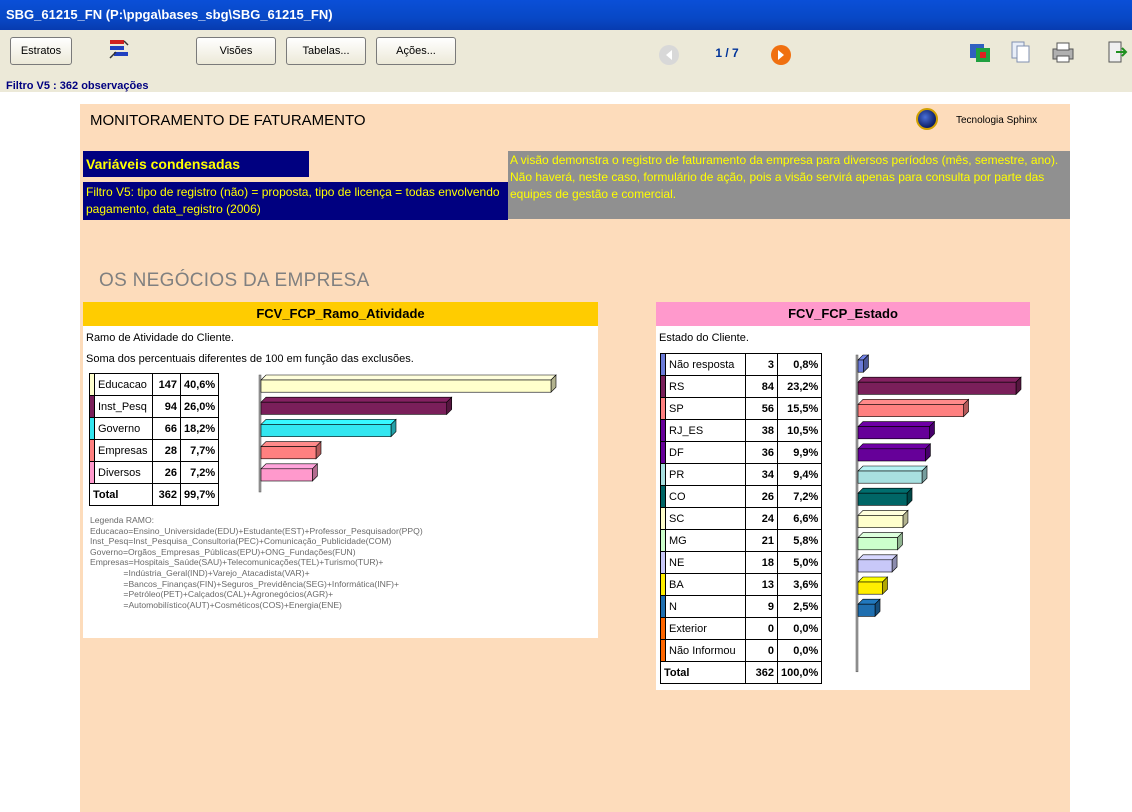  Describe the element at coordinates (199, 494) in the screenshot. I see `ramo-total-pct: 99,7%` at that location.